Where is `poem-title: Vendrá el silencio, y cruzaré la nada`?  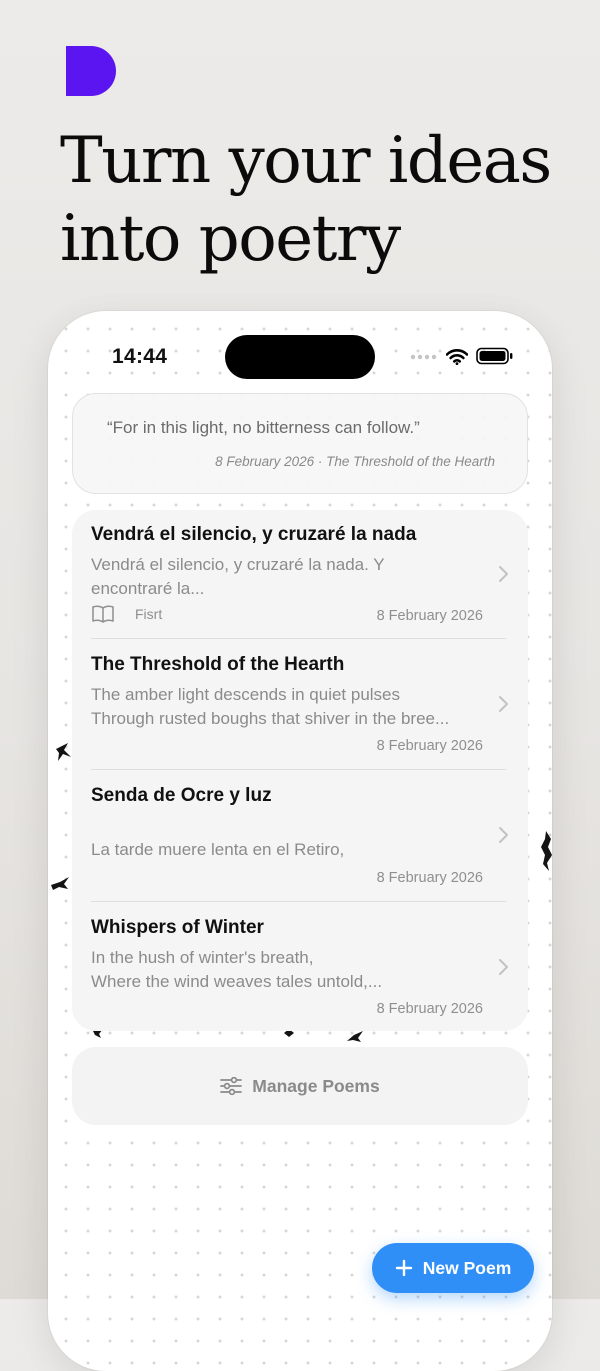 poem-title: Vendrá el silencio, y cruzaré la nada is located at coordinates (254, 534).